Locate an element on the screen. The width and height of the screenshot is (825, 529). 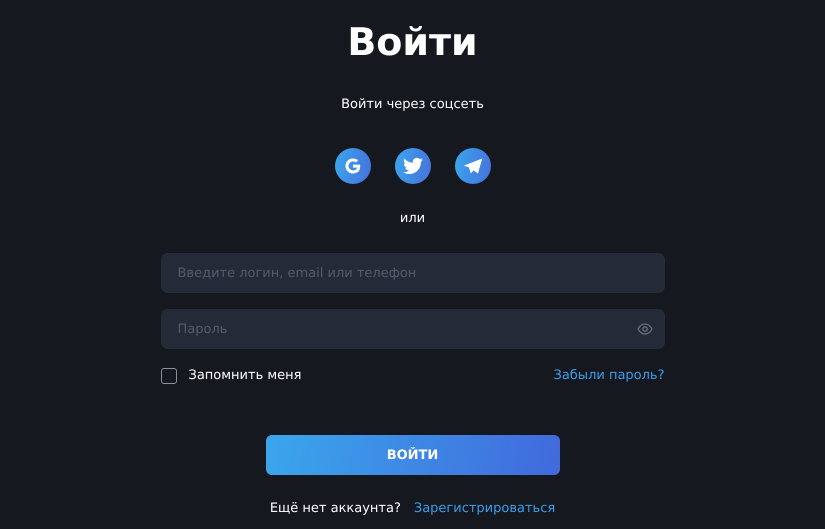
remember-checkbox is located at coordinates (168, 376).